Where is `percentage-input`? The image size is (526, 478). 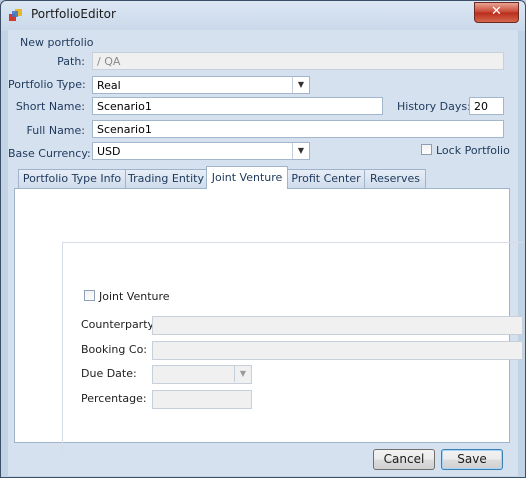
percentage-input is located at coordinates (202, 399).